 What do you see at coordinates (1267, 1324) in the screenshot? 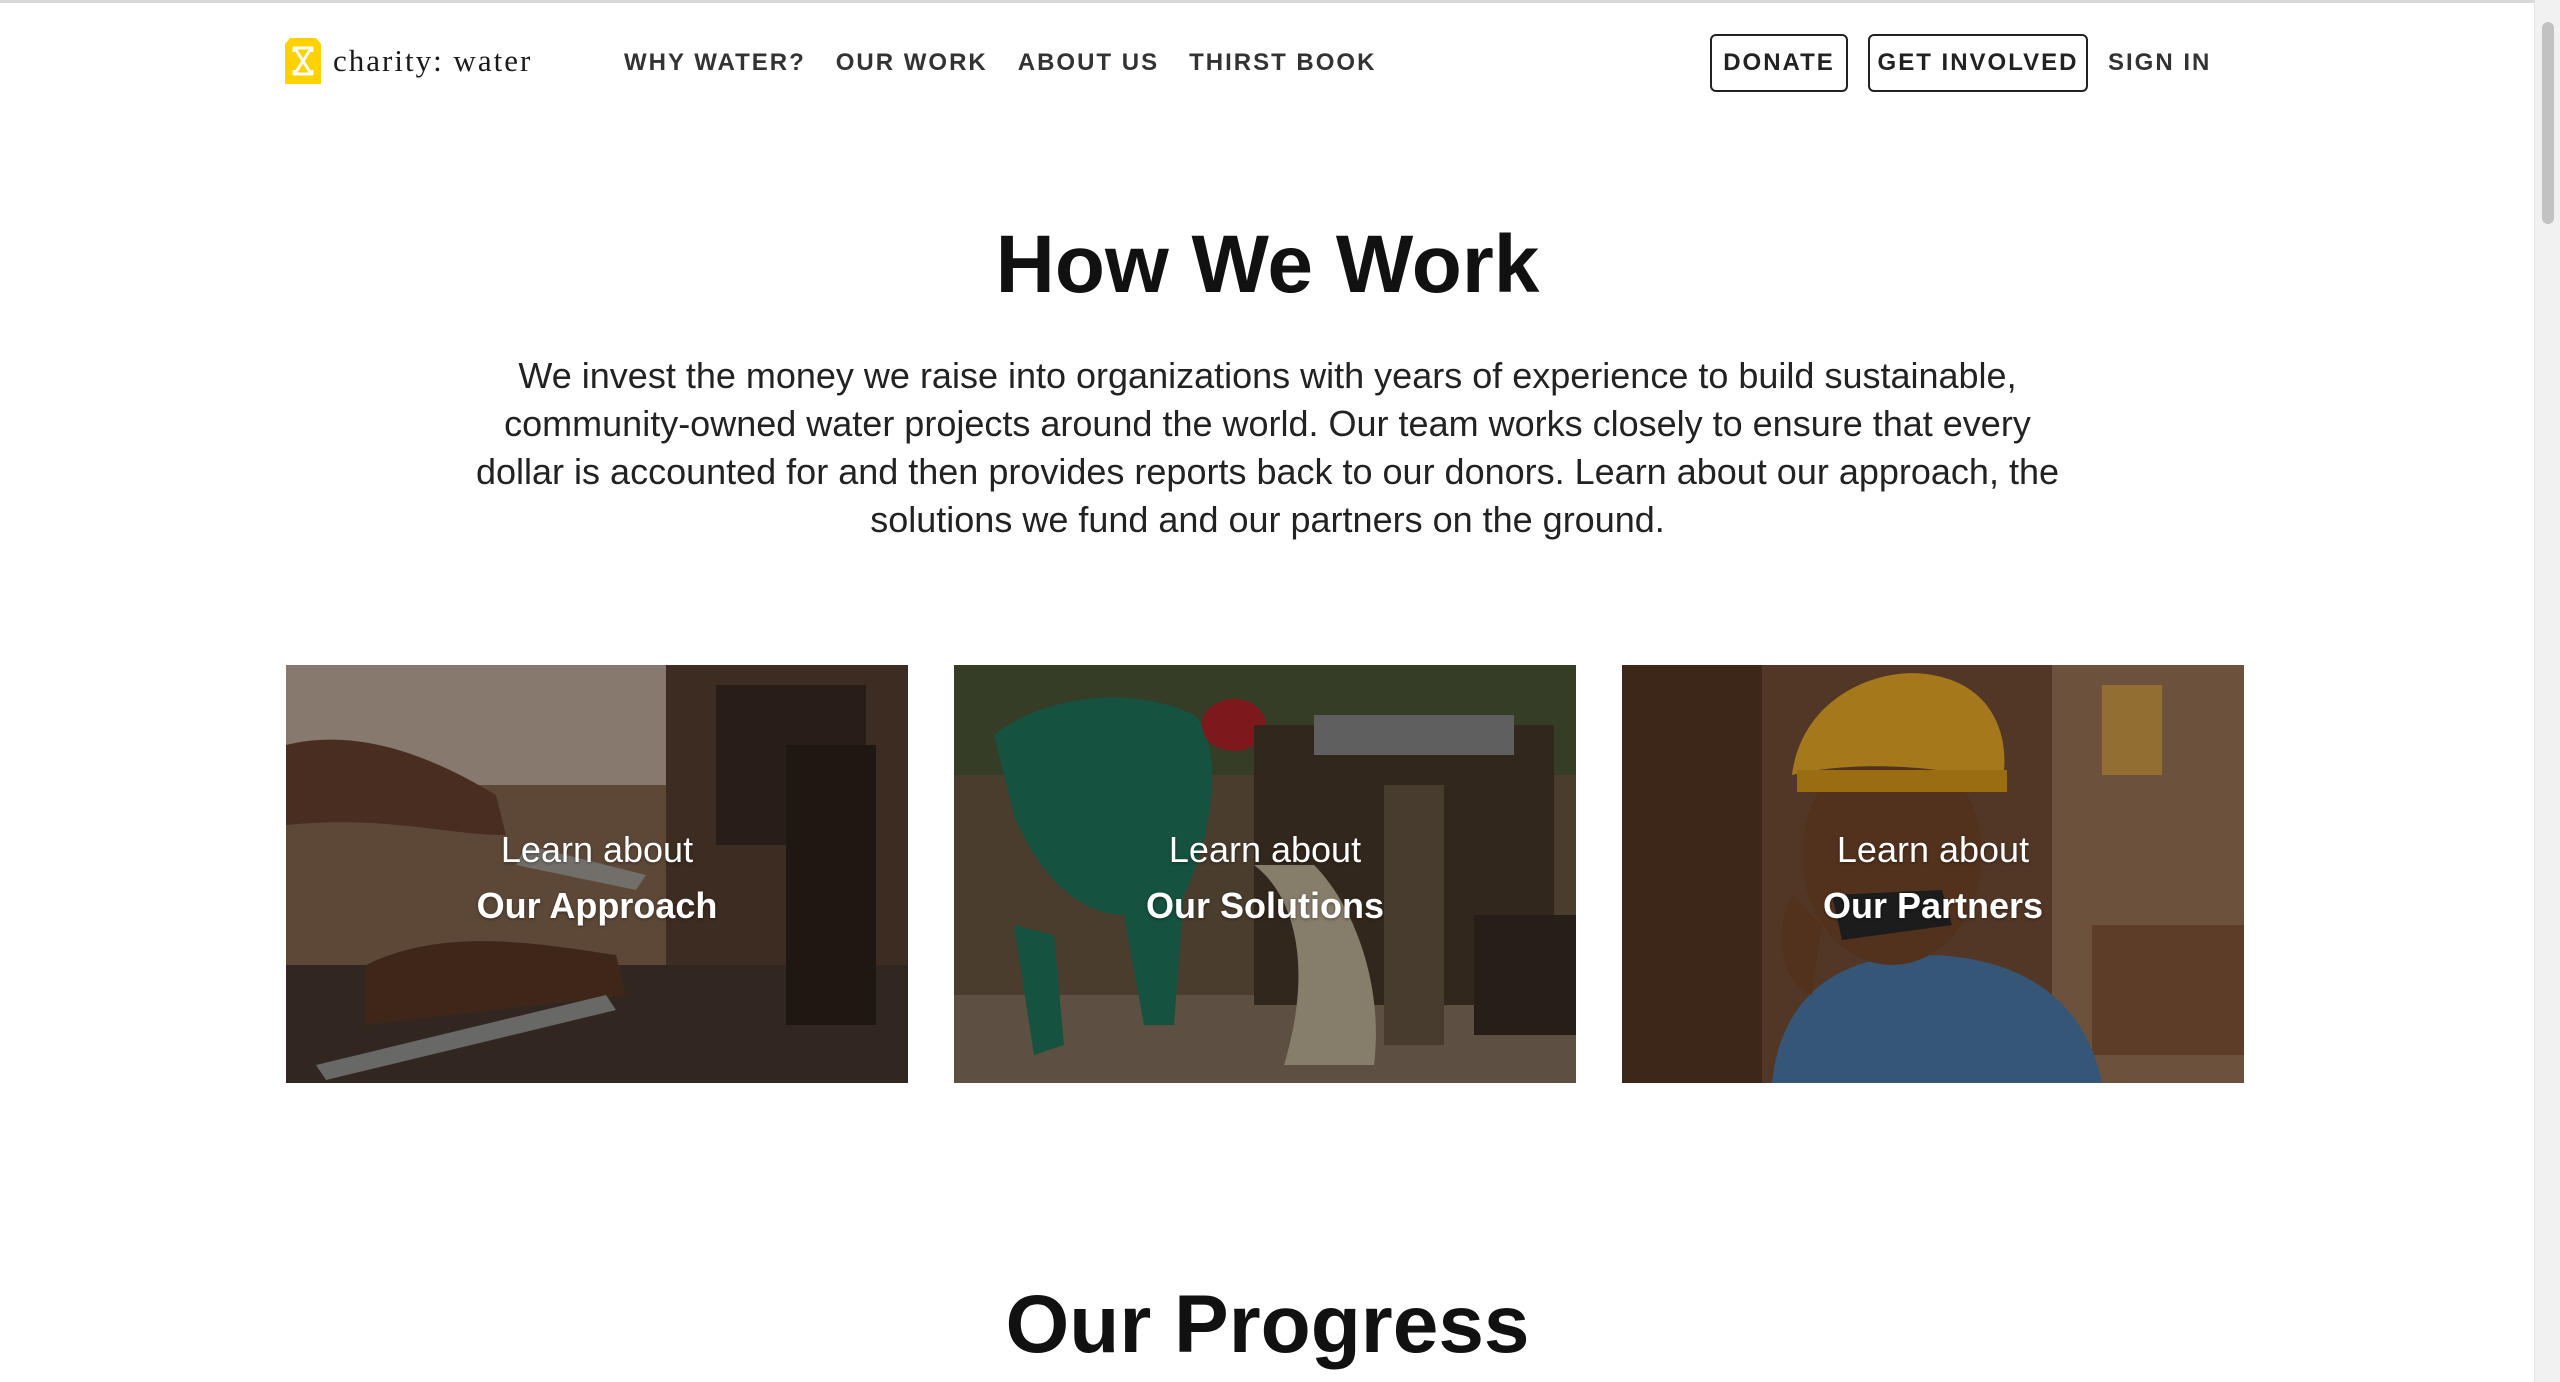
I see `progress-section-title: Our Progress` at bounding box center [1267, 1324].